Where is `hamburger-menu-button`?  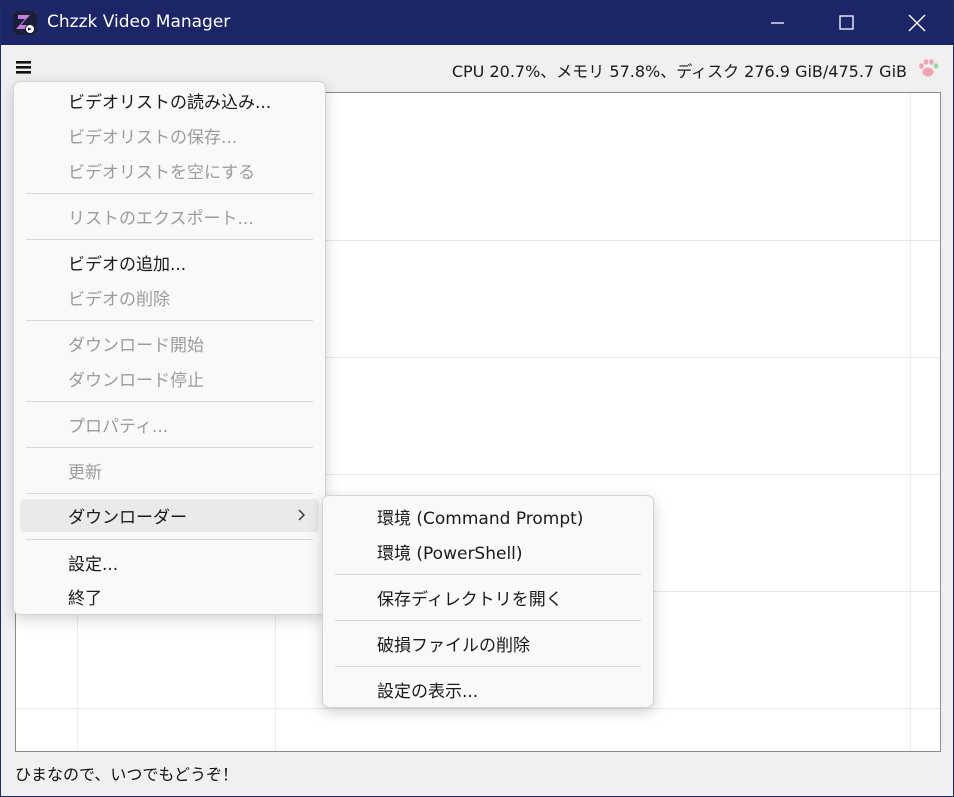
hamburger-menu-button is located at coordinates (24, 67).